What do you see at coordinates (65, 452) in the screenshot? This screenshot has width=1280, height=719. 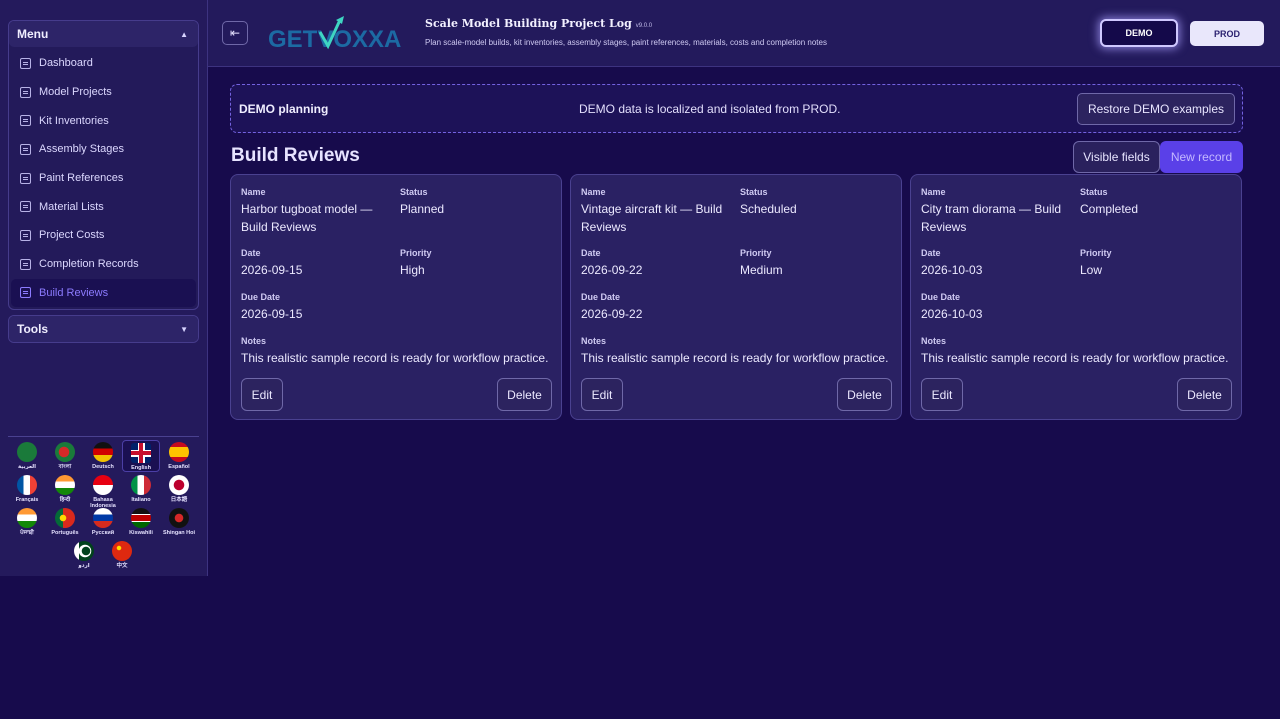 I see `bangladesh-flag-icon` at bounding box center [65, 452].